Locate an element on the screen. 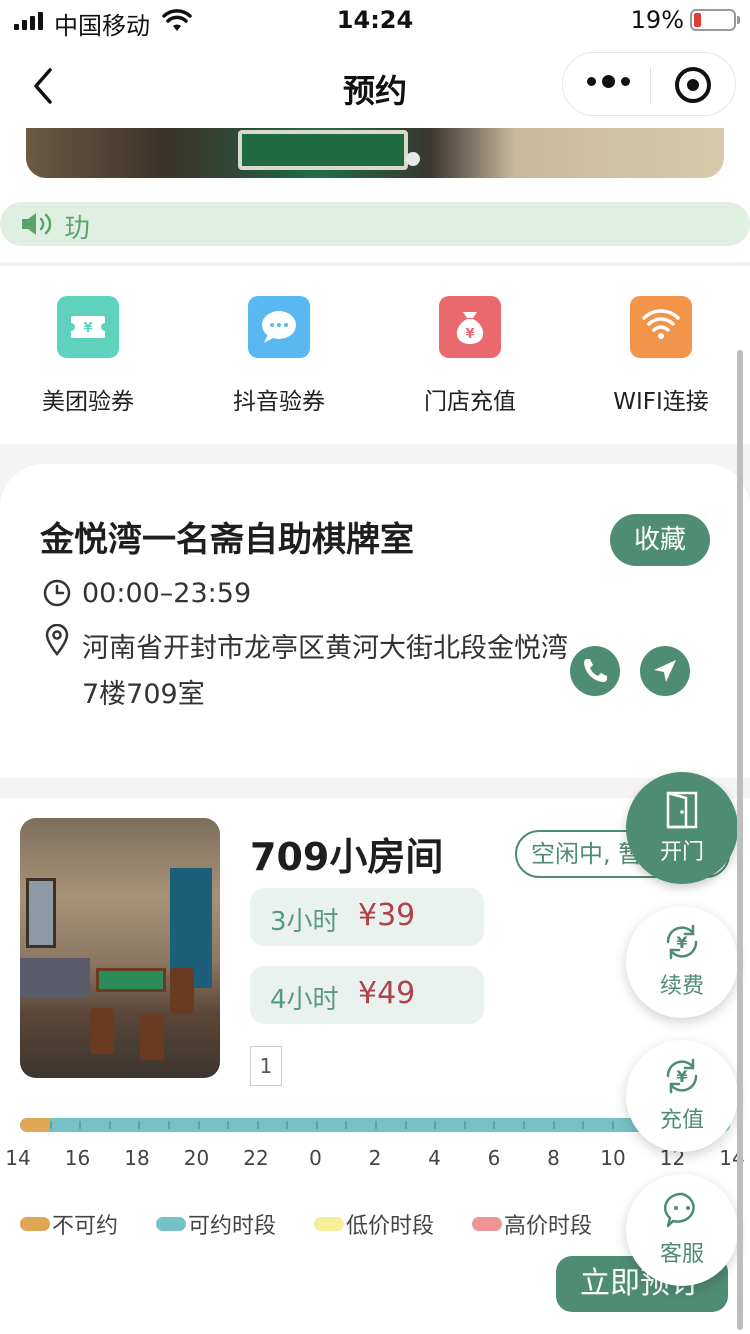 The image size is (750, 1334). close-miniprogram-icon is located at coordinates (693, 85).